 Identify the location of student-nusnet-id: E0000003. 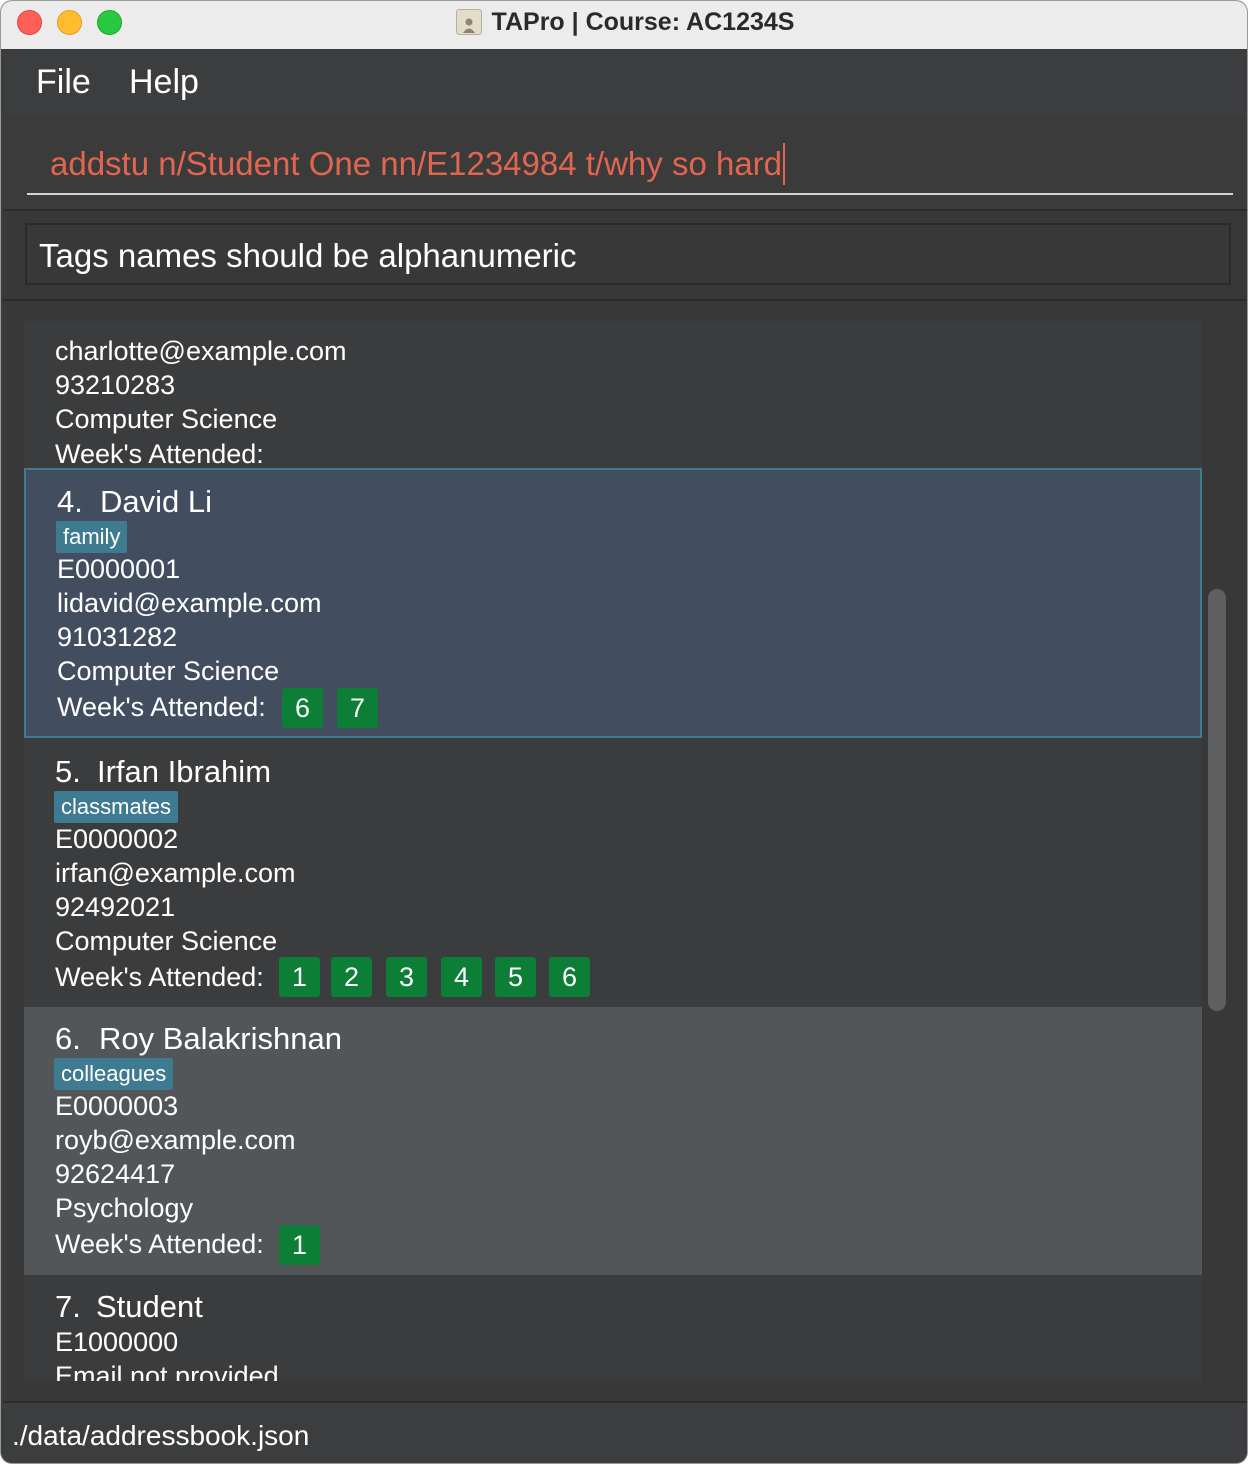
(117, 1106).